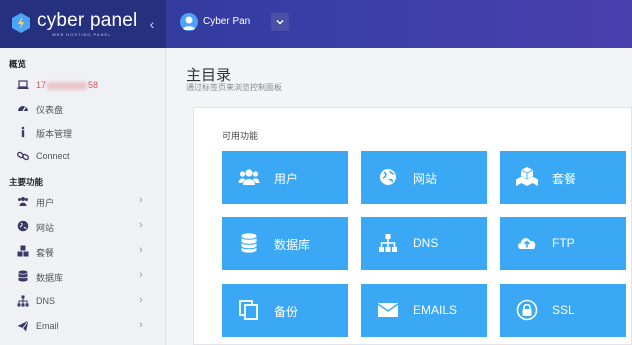 The width and height of the screenshot is (632, 345). Describe the element at coordinates (47, 326) in the screenshot. I see `sidebar-item-label: Email` at that location.